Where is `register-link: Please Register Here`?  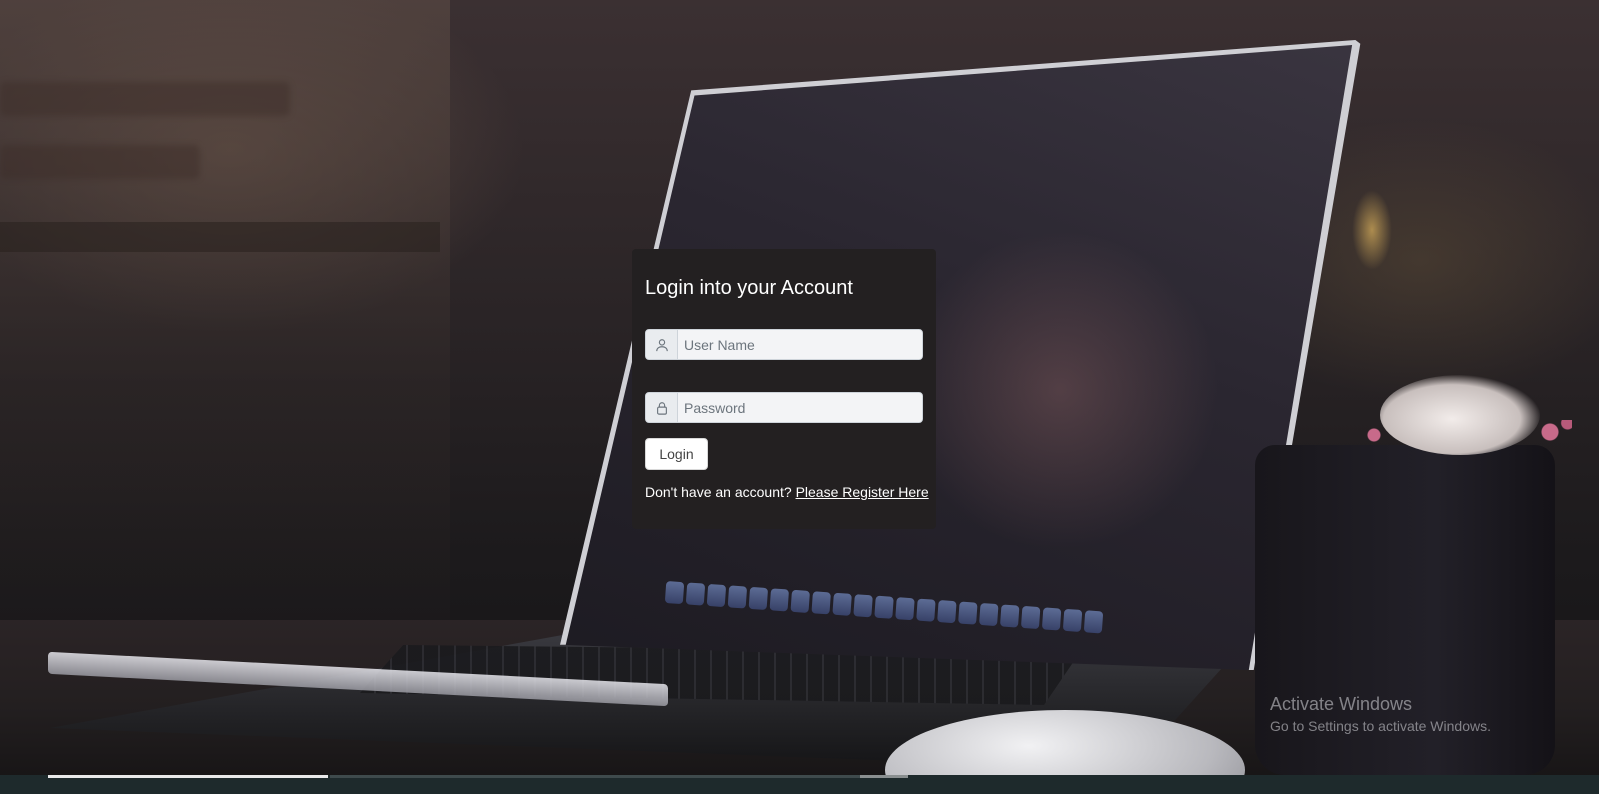 register-link: Please Register Here is located at coordinates (862, 492).